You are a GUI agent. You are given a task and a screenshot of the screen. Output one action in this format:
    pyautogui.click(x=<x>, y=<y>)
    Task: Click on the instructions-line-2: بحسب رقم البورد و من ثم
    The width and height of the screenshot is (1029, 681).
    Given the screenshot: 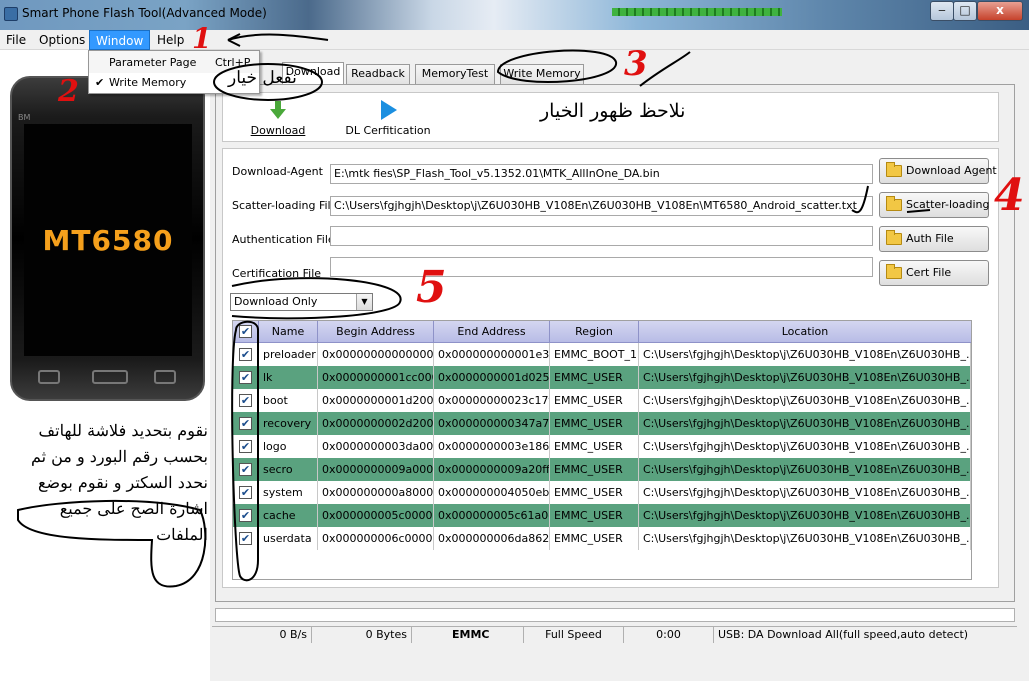 What is the action you would take?
    pyautogui.click(x=119, y=456)
    